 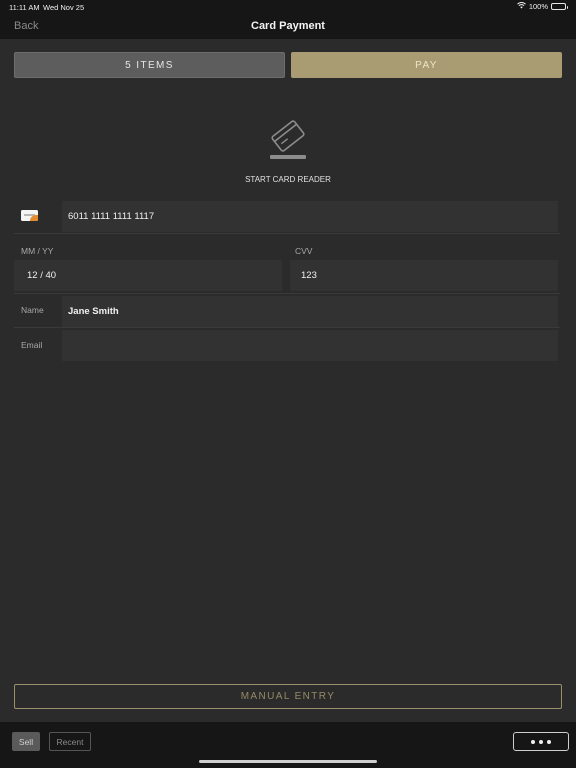 I want to click on card-number-row: 6011 1111 1111 1117, so click(x=287, y=216).